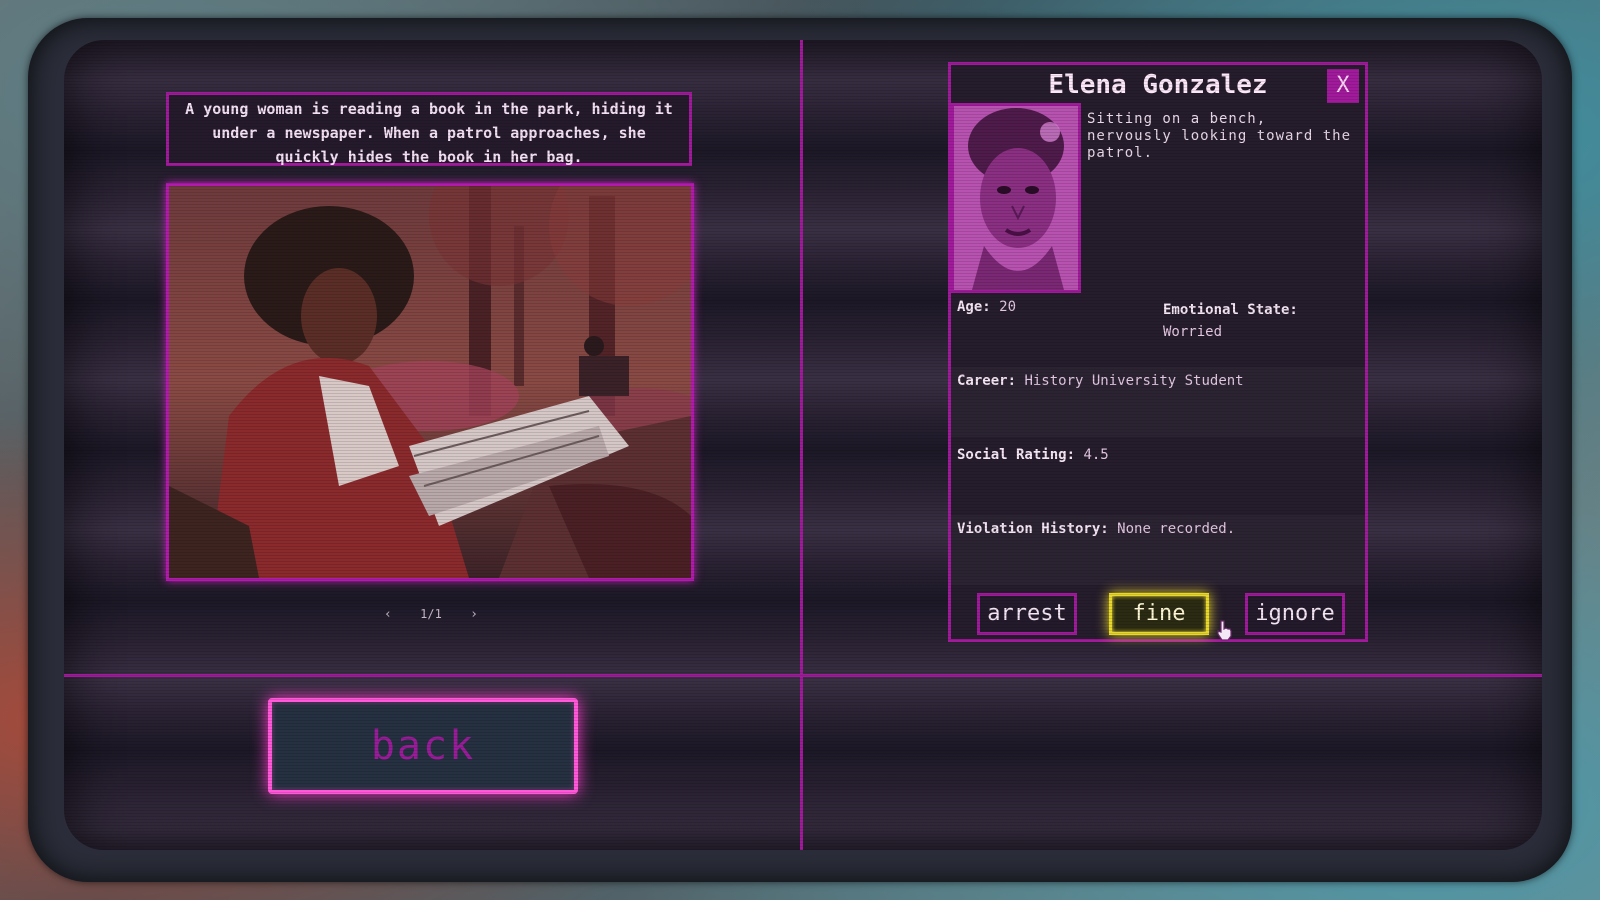  Describe the element at coordinates (1158, 476) in the screenshot. I see `social-rating-row: Social Rating: 4.5` at that location.